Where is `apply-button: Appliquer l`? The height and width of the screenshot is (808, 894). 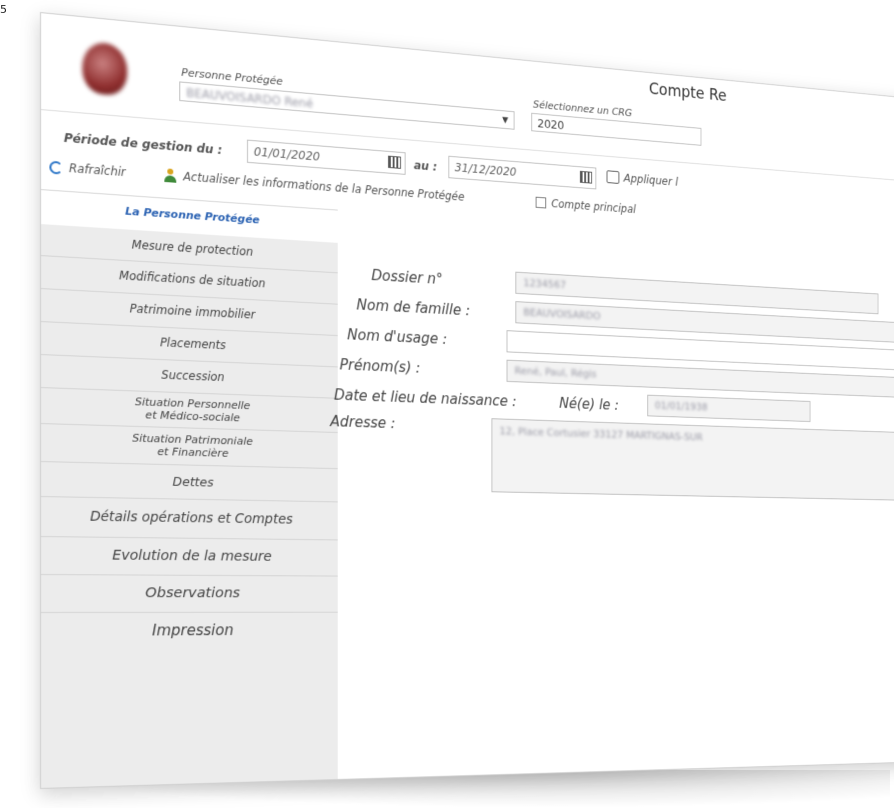 apply-button: Appliquer l is located at coordinates (642, 179).